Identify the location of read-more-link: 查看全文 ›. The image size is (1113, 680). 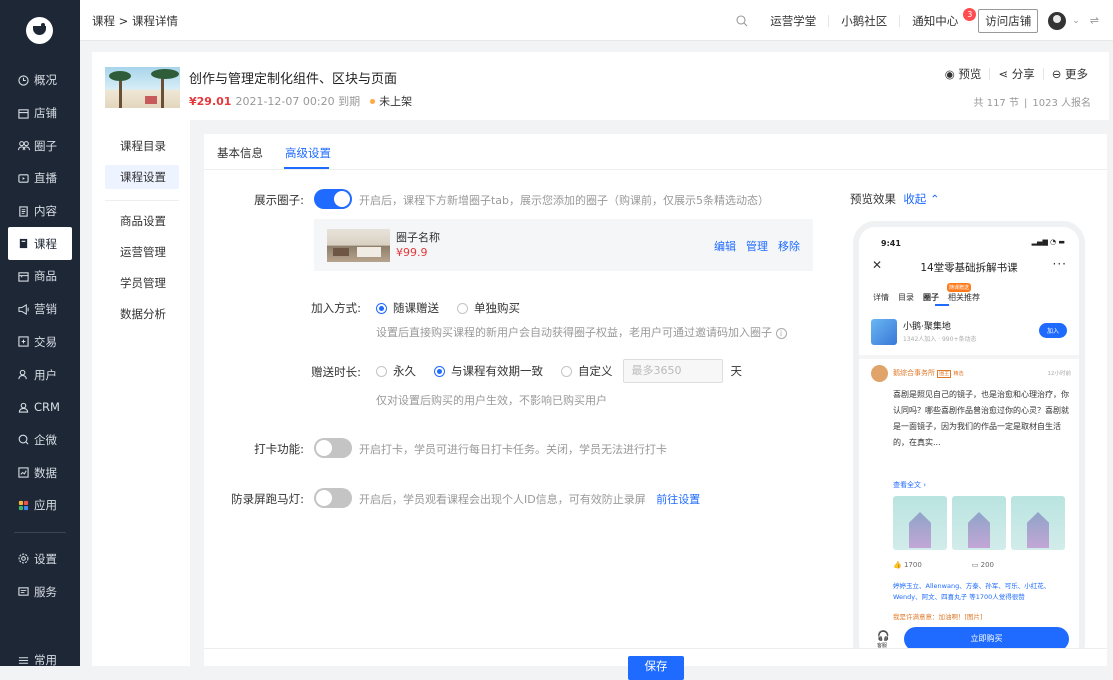
(909, 485).